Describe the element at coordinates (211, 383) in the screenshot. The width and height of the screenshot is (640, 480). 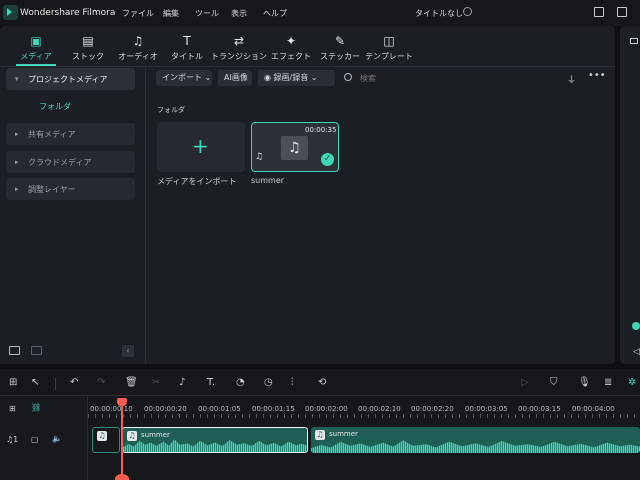
I see `text-icon: T.` at that location.